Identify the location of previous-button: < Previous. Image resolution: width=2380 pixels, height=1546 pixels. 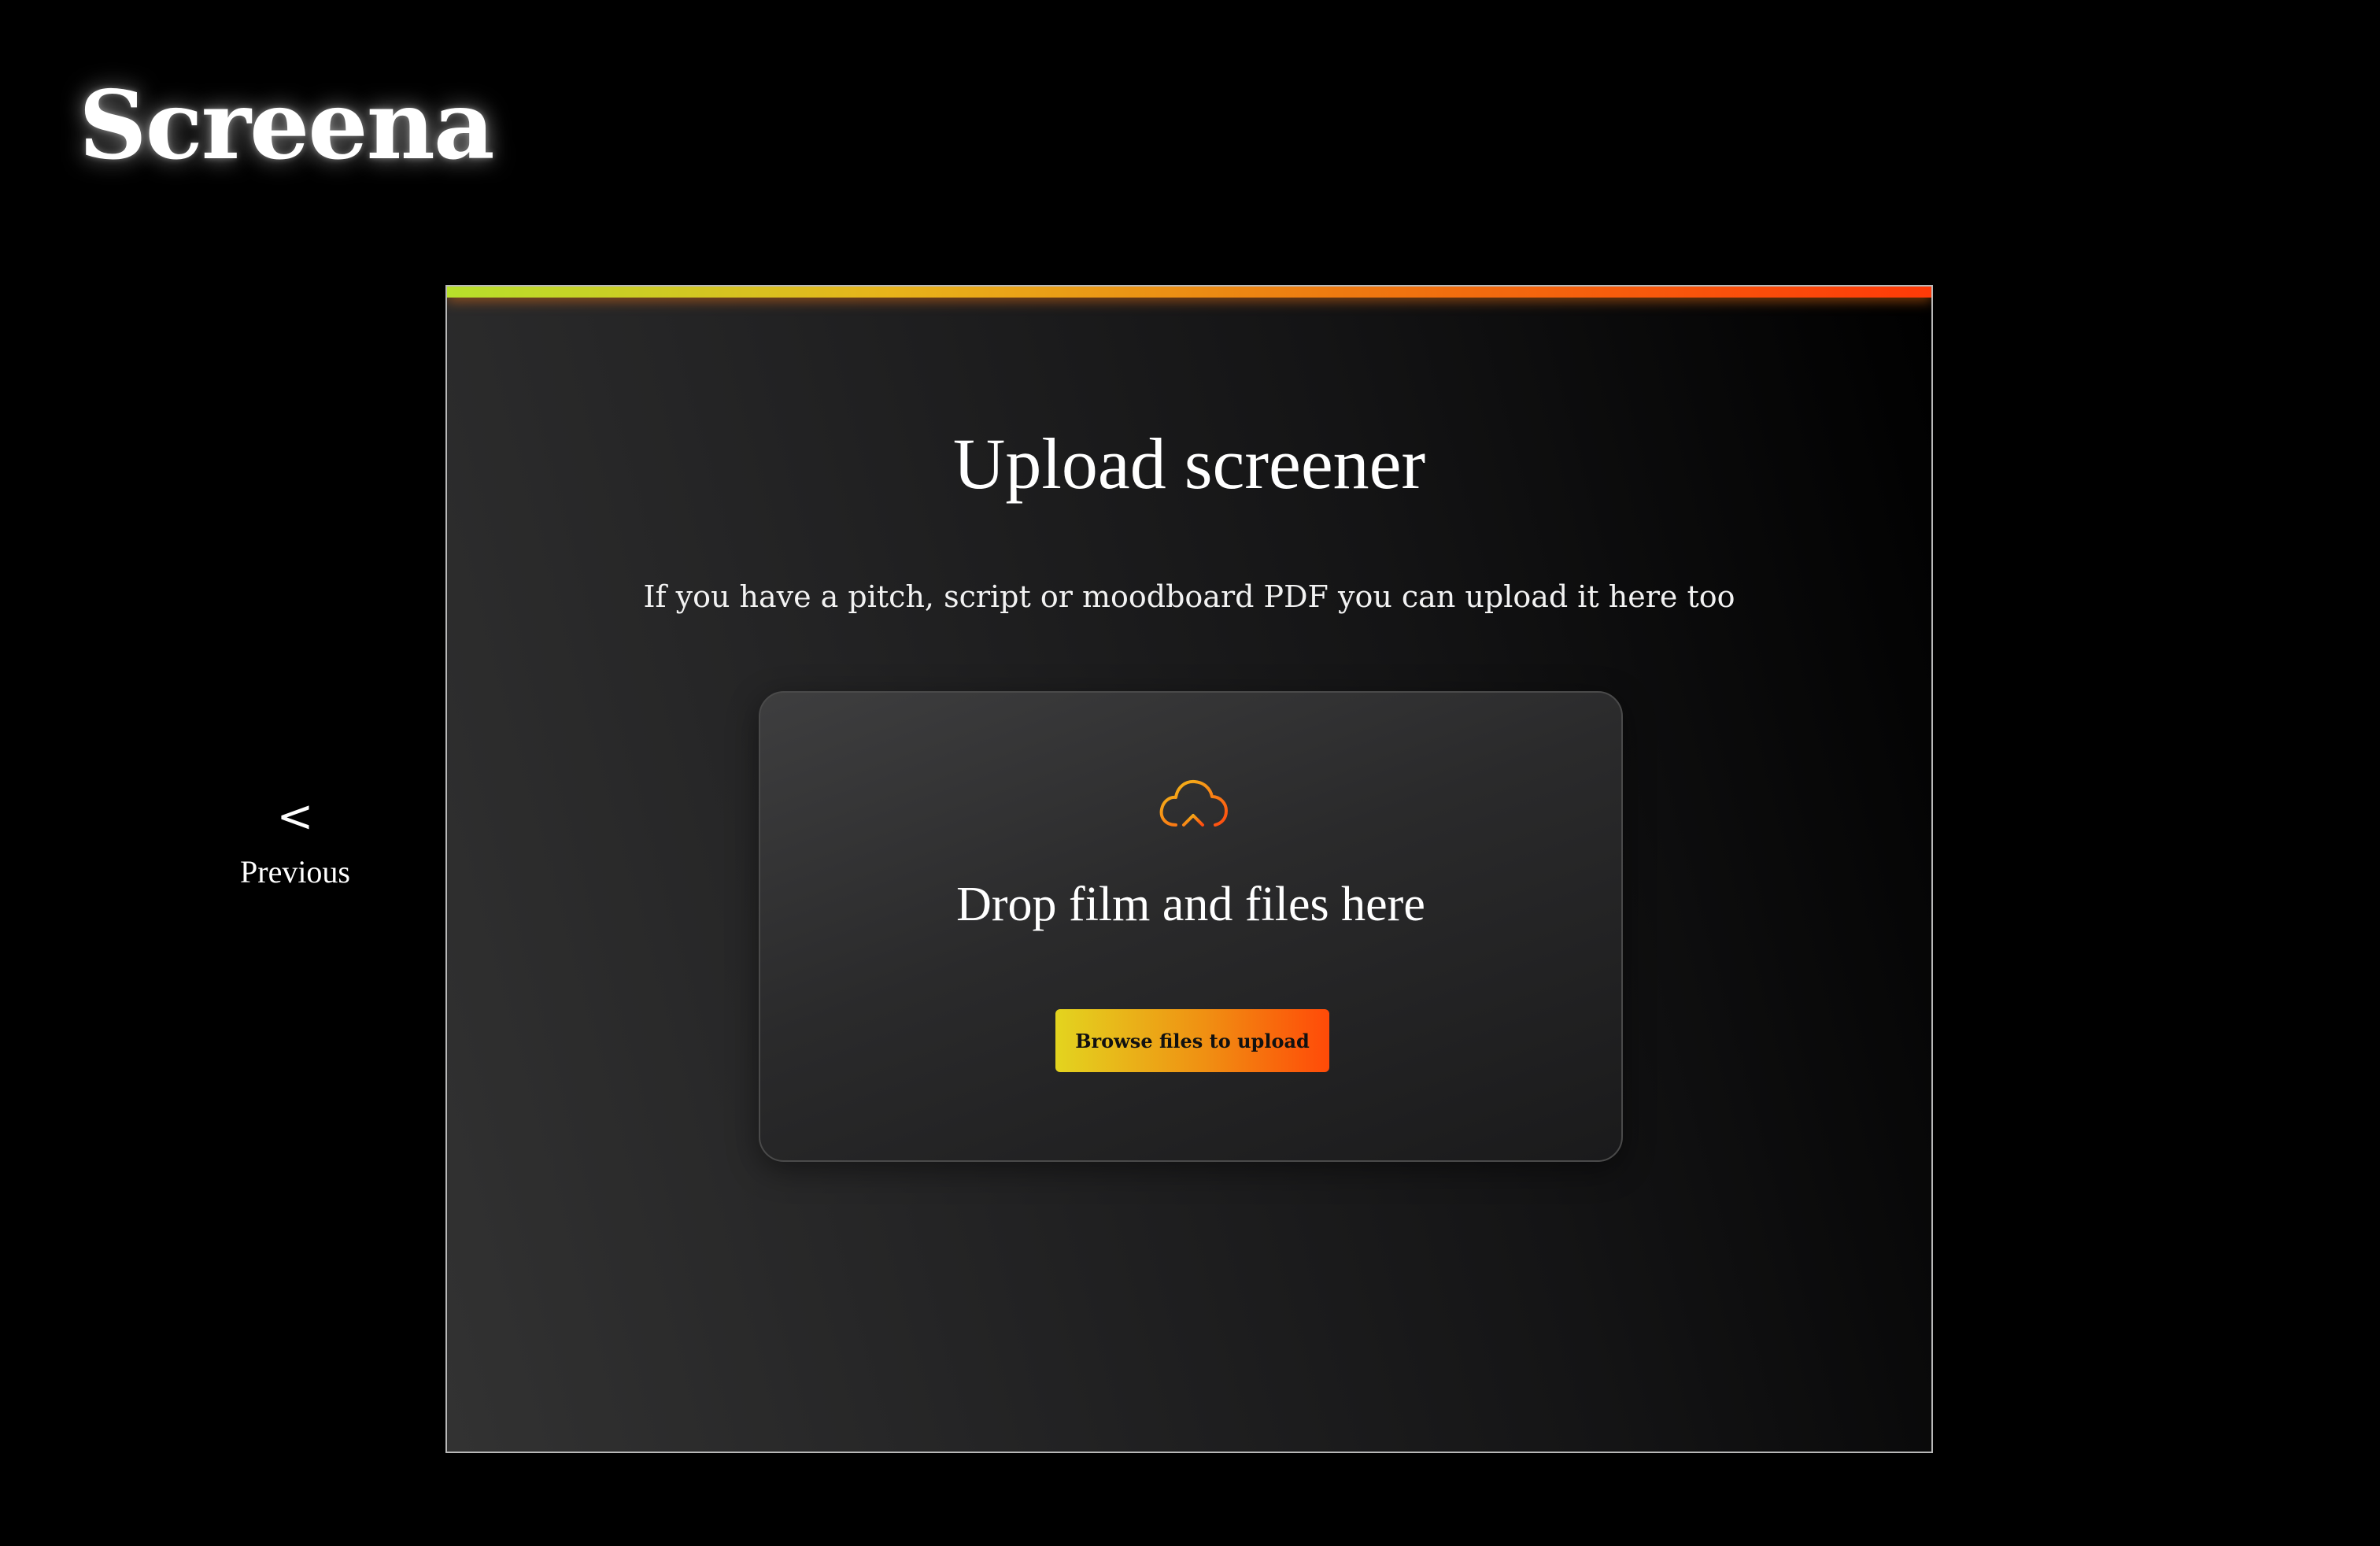
(295, 843).